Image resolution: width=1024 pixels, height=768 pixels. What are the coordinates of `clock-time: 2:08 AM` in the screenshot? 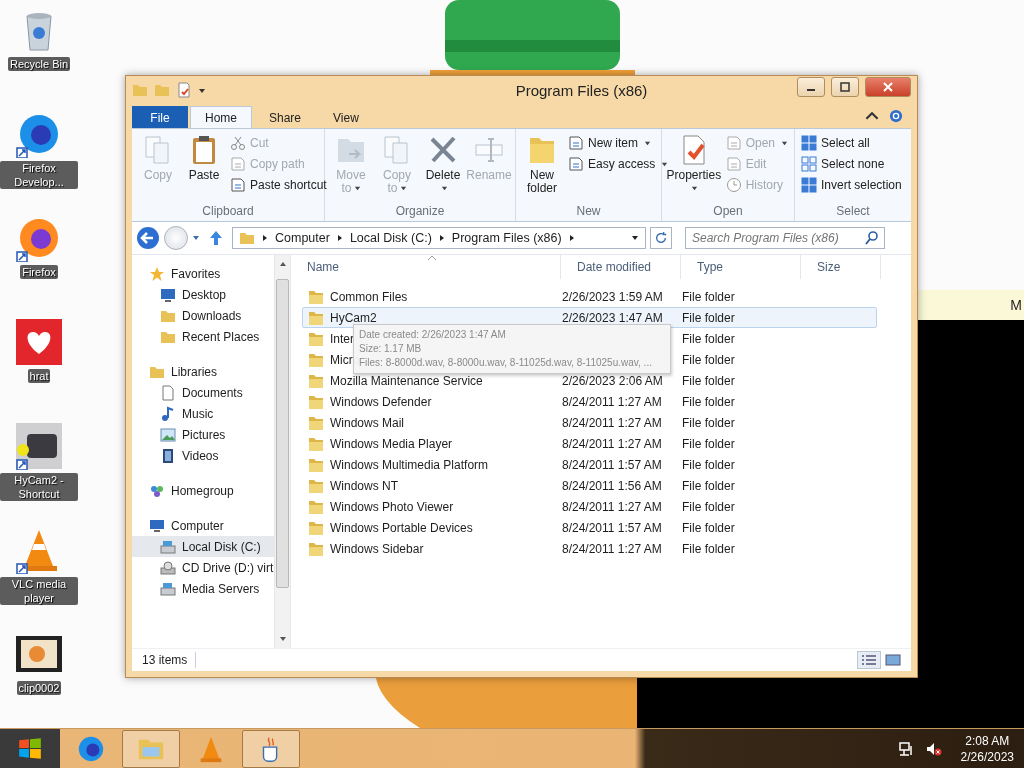 It's located at (987, 741).